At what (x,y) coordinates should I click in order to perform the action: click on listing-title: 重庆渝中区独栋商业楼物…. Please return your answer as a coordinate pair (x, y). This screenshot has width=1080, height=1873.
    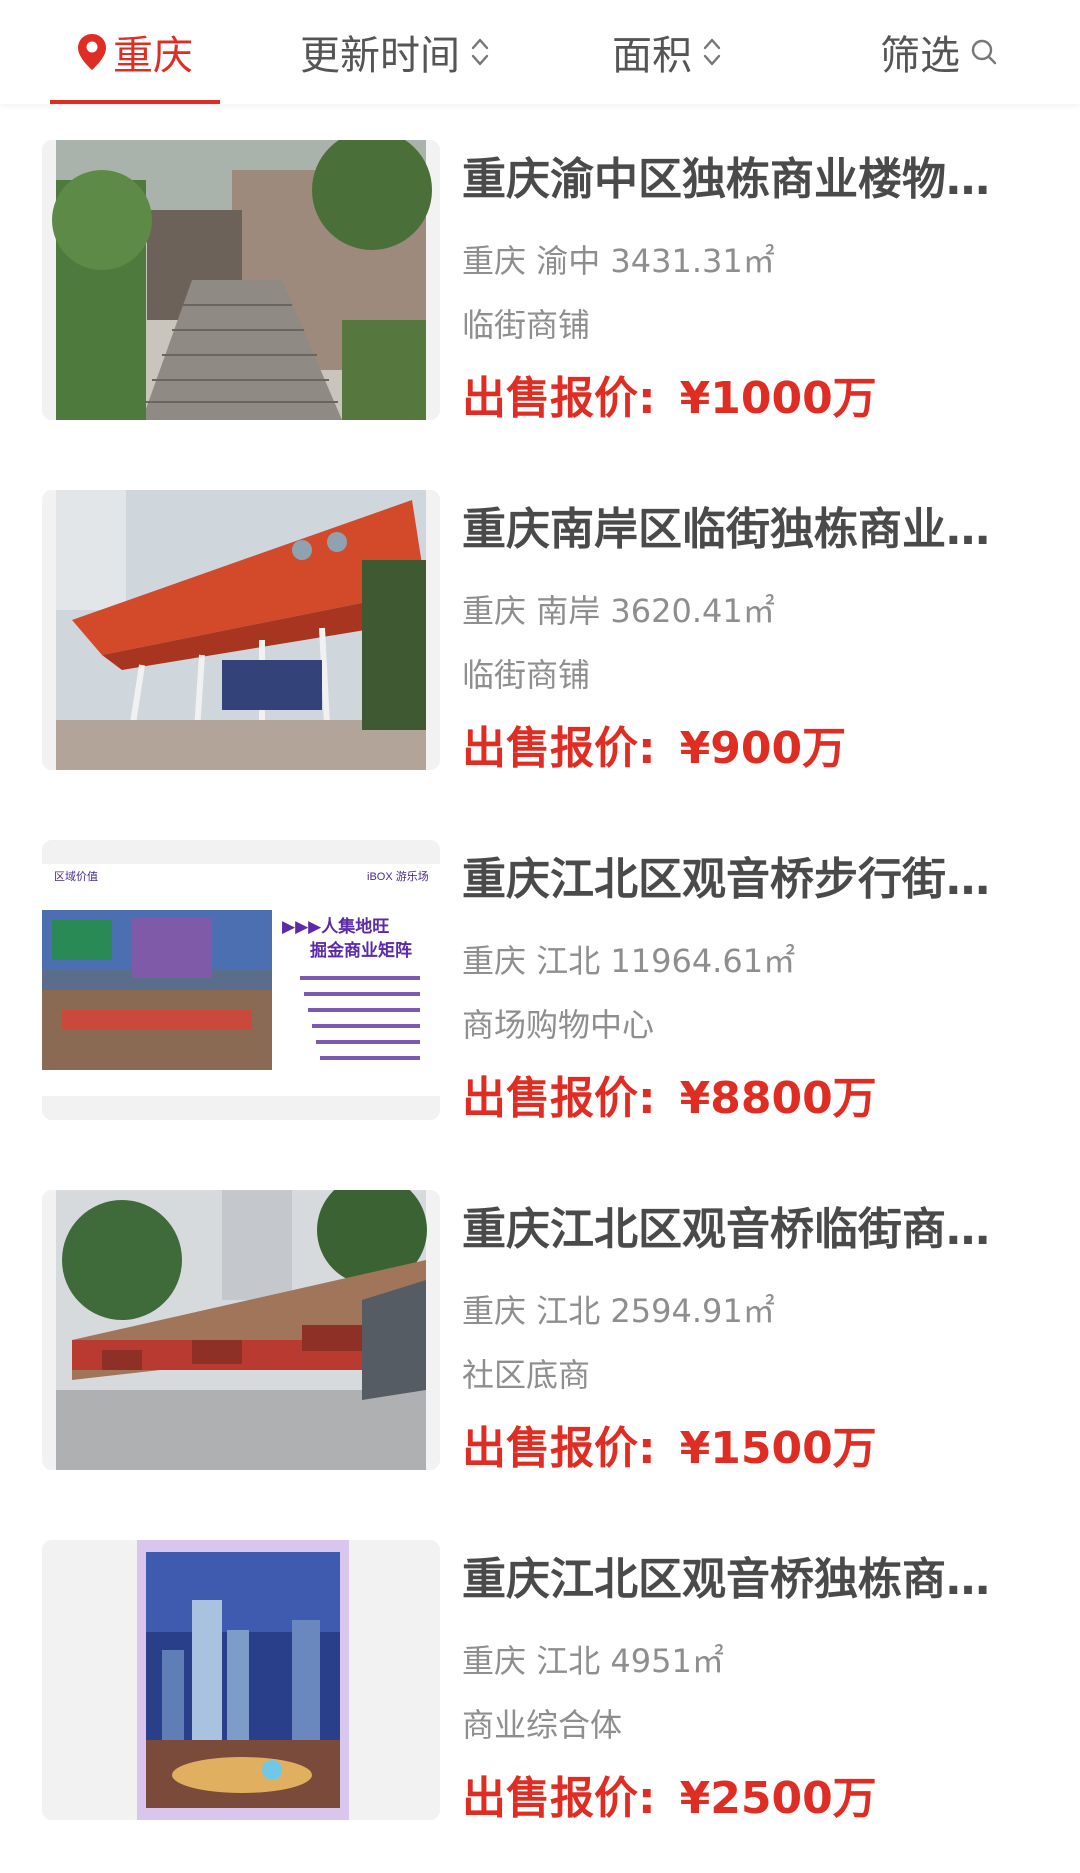
    Looking at the image, I should click on (732, 180).